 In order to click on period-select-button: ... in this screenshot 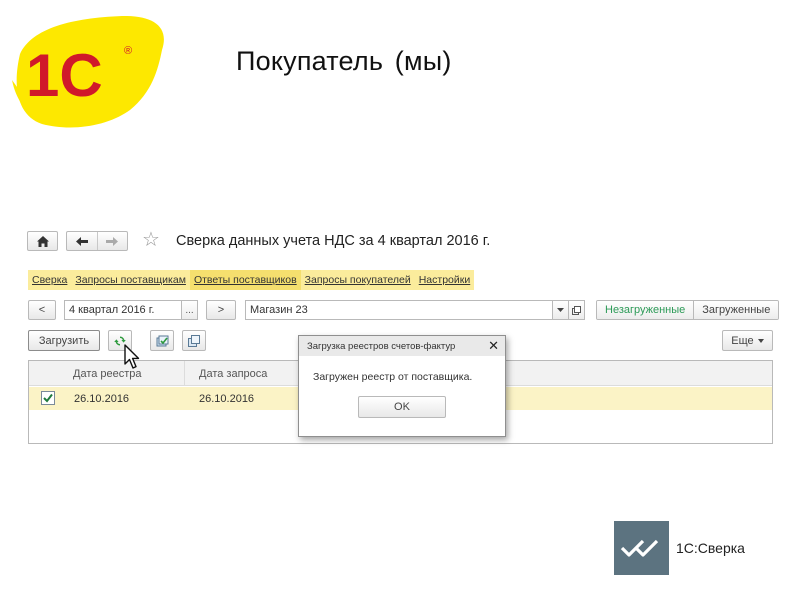, I will do `click(189, 310)`.